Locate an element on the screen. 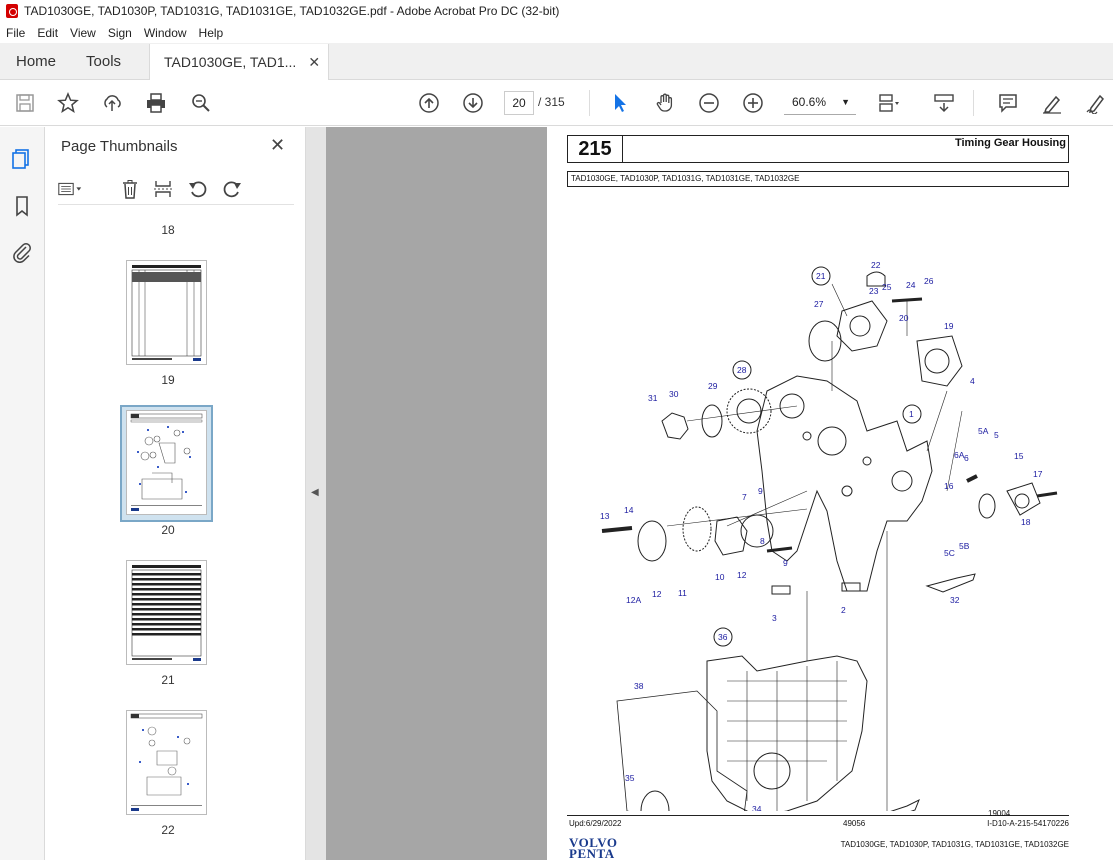 Image resolution: width=1113 pixels, height=861 pixels. next-page-icon is located at coordinates (473, 103).